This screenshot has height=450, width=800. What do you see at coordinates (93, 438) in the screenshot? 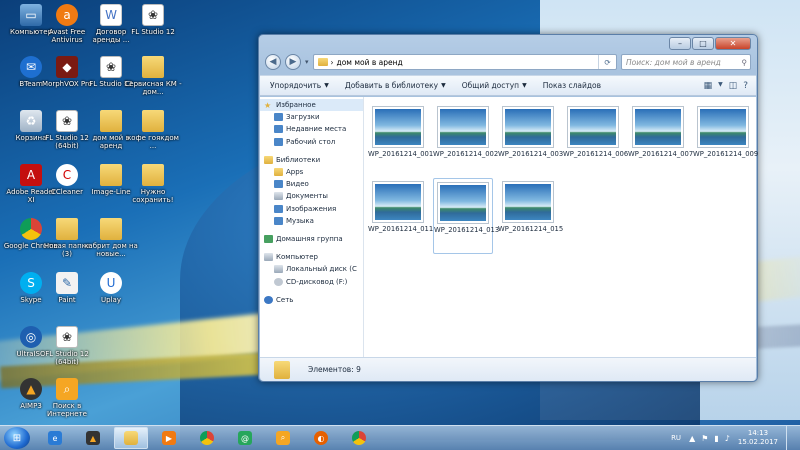
I see `taskbar-aimp: ▲` at bounding box center [93, 438].